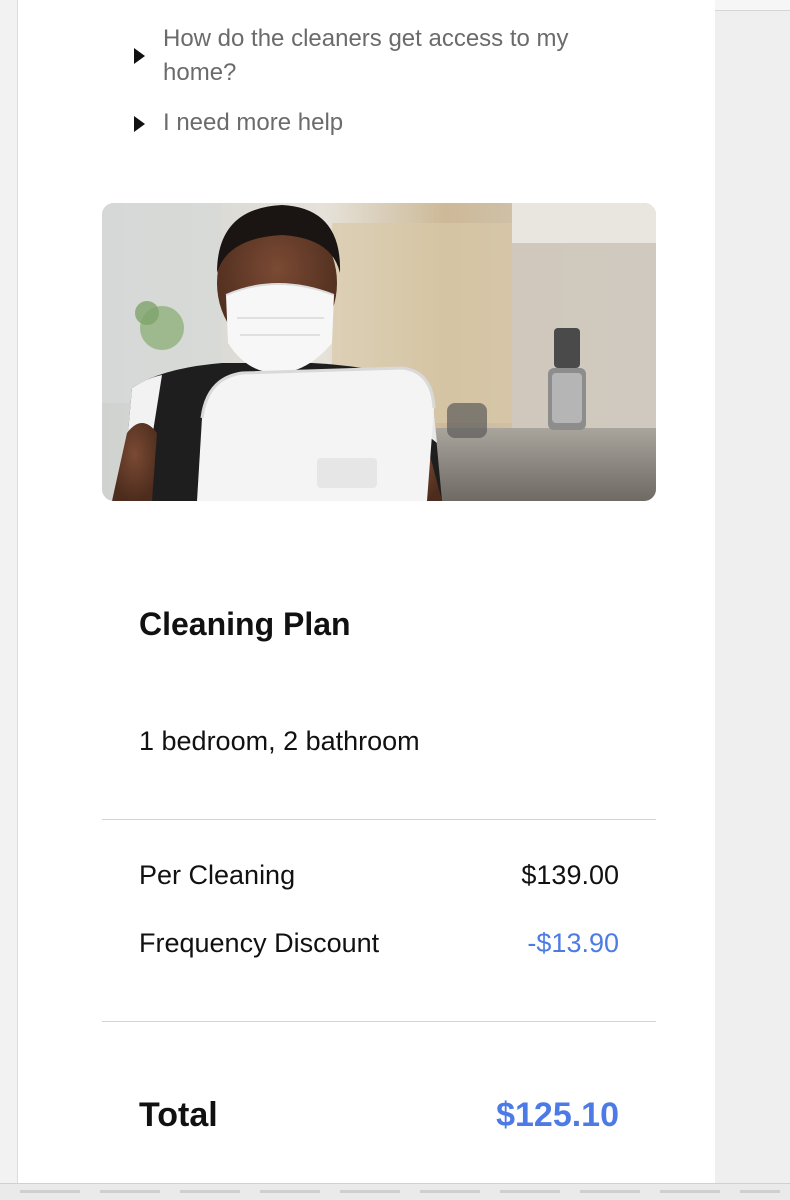 The image size is (790, 1200). Describe the element at coordinates (9, 600) in the screenshot. I see `left-edge` at that location.